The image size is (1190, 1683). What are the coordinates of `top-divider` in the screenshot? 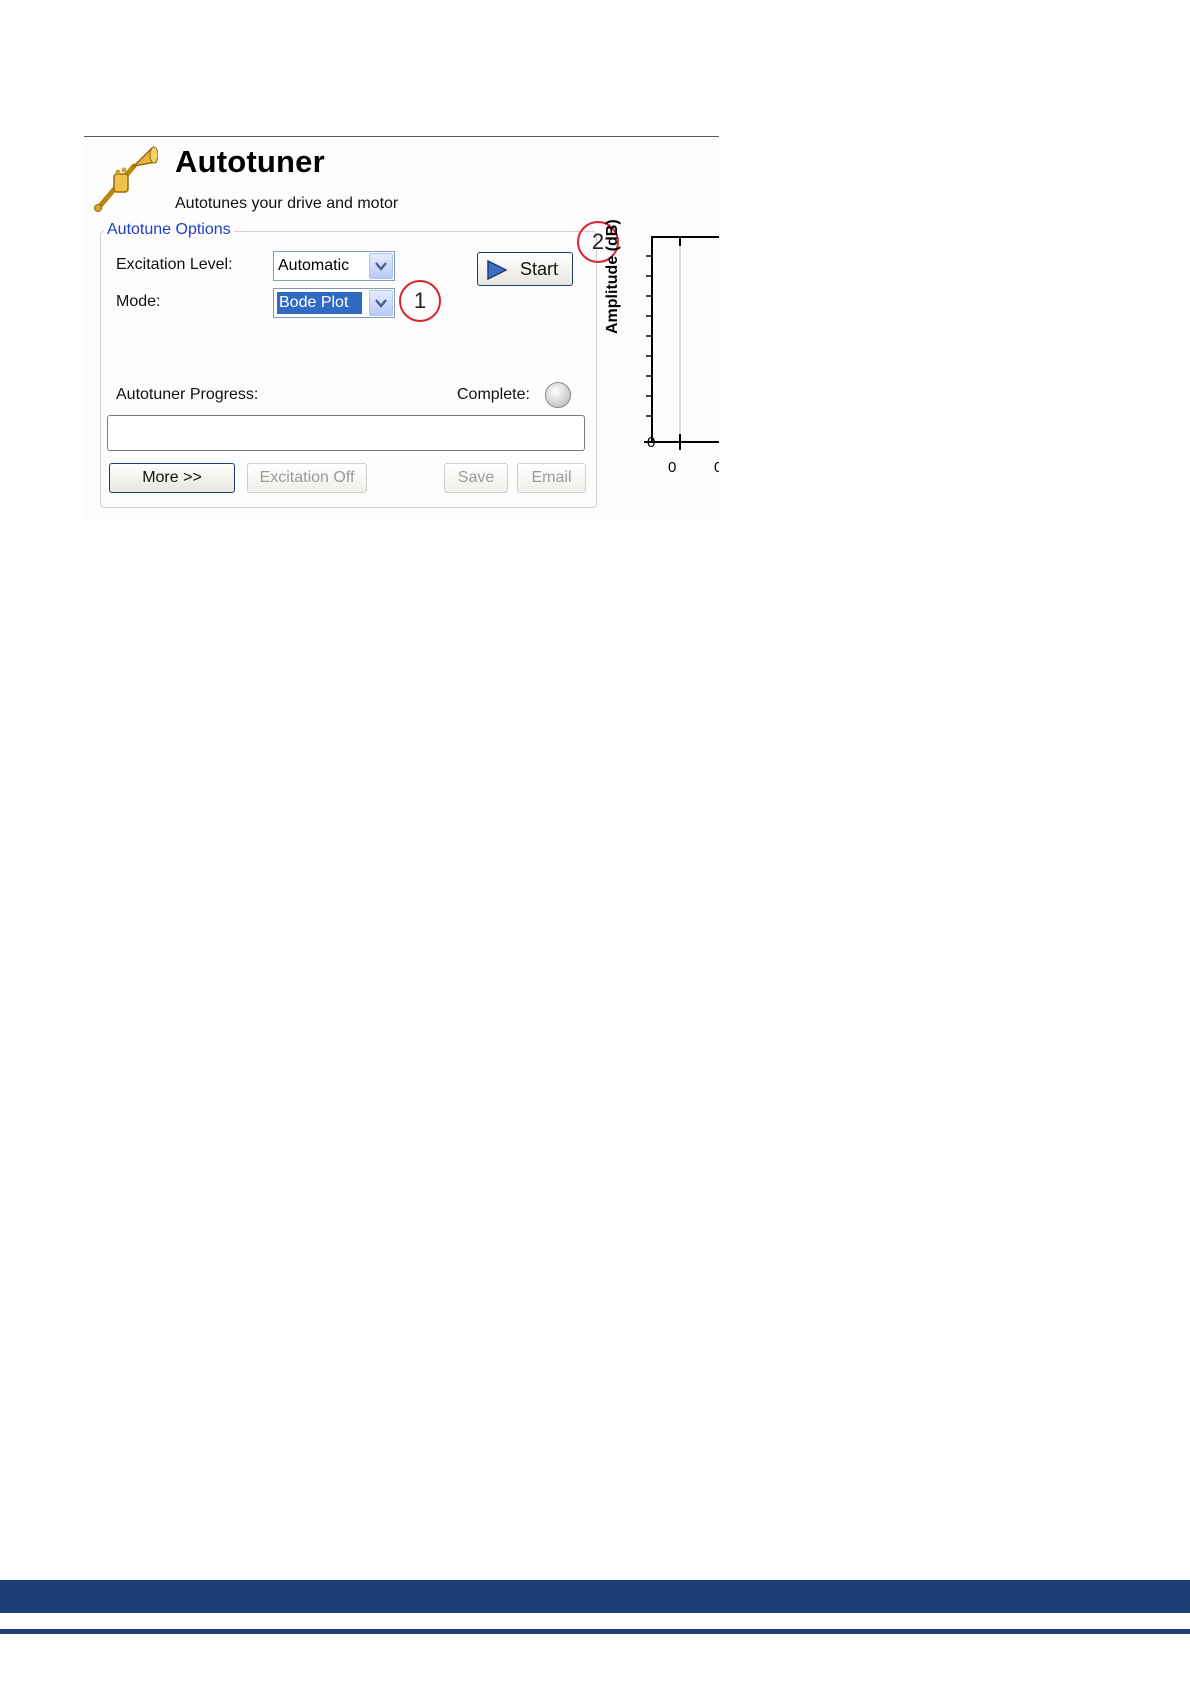 It's located at (401, 136).